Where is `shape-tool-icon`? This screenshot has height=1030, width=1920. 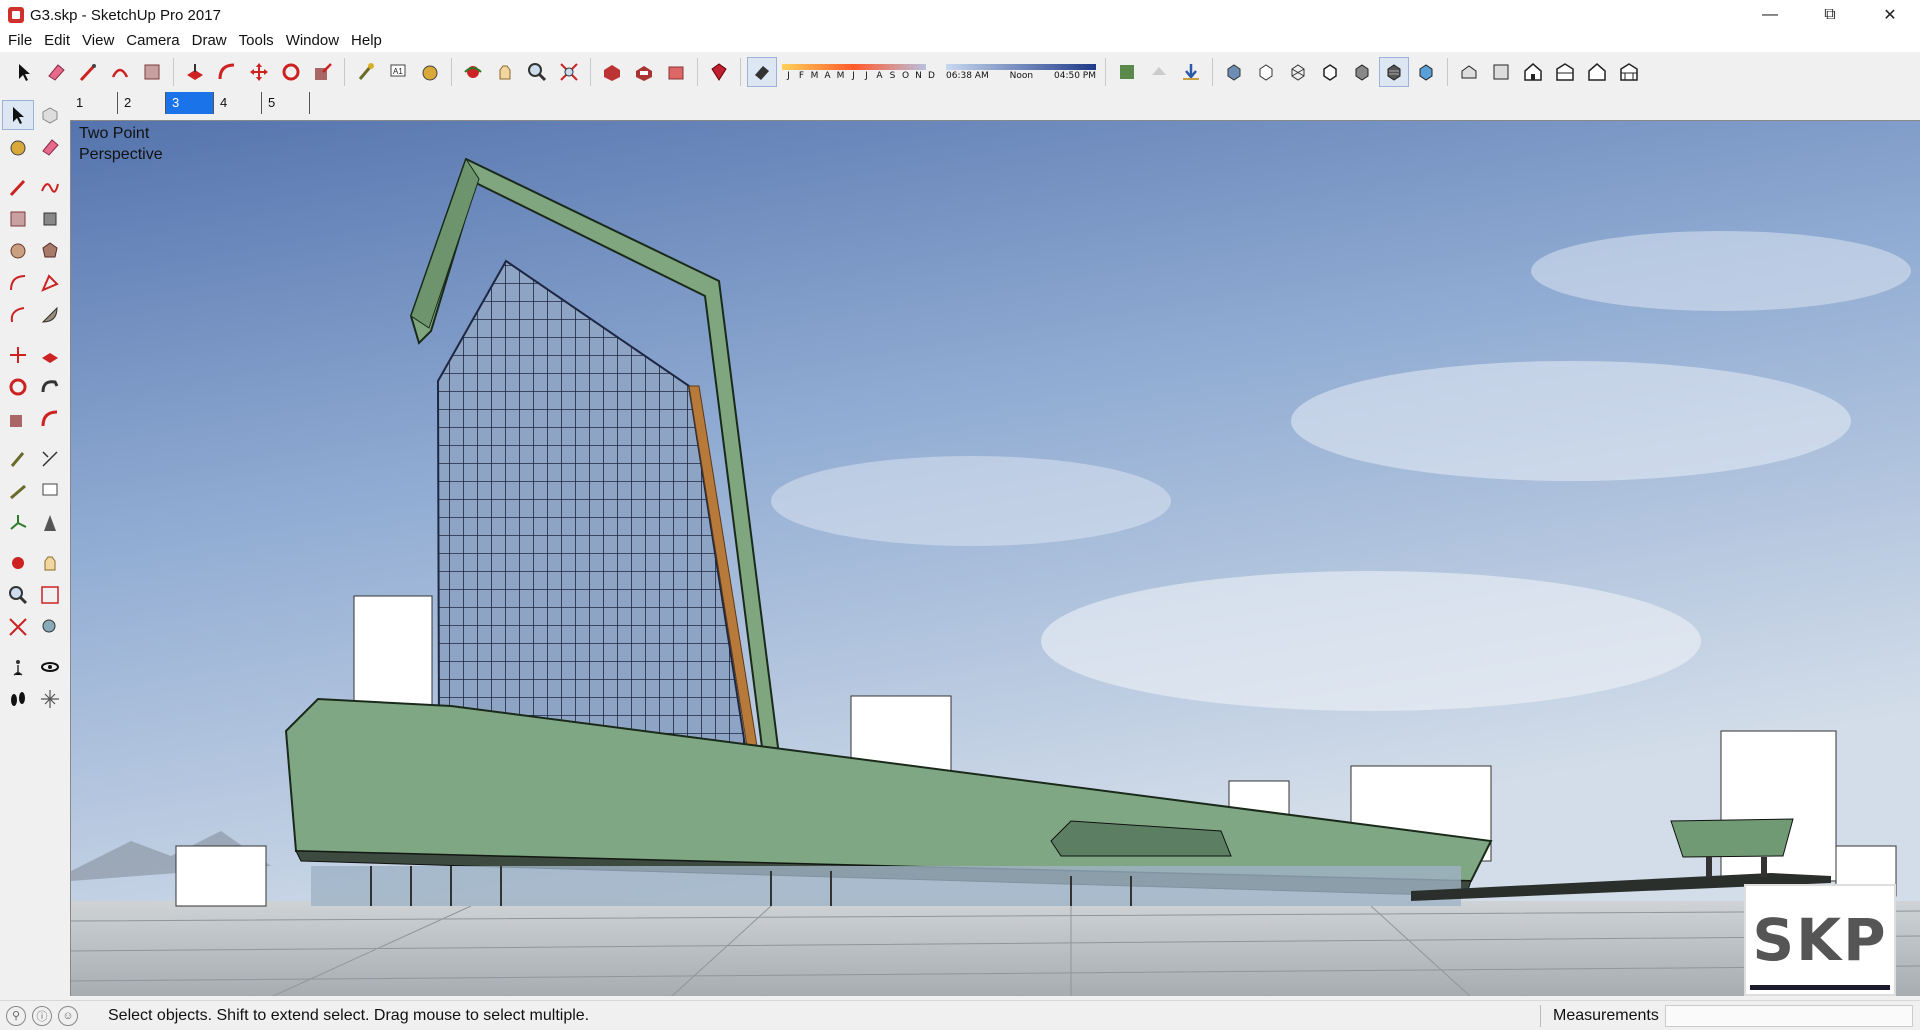 shape-tool-icon is located at coordinates (152, 72).